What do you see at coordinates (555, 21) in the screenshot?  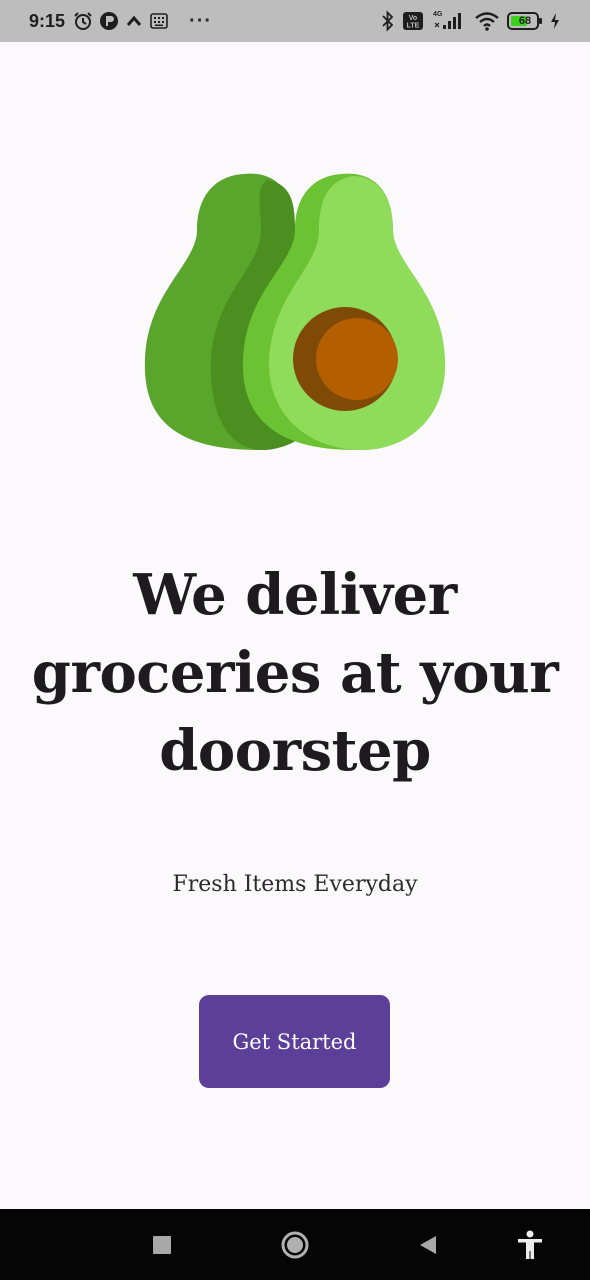 I see `charging-icon` at bounding box center [555, 21].